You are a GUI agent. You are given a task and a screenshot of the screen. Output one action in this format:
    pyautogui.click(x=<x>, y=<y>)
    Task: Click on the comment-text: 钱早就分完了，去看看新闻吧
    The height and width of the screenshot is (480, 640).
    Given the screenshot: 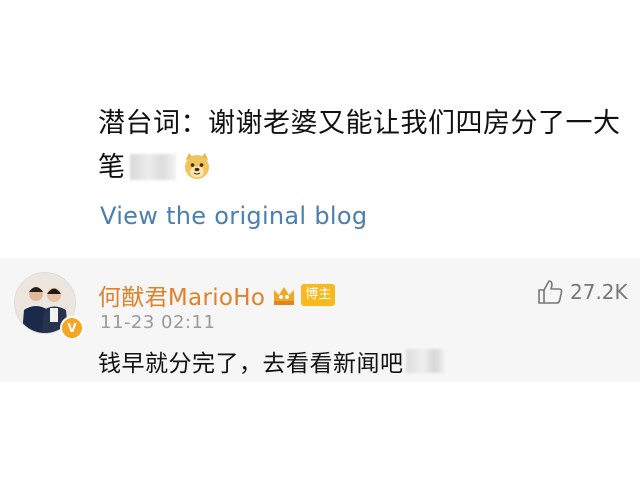 What is the action you would take?
    pyautogui.click(x=271, y=361)
    